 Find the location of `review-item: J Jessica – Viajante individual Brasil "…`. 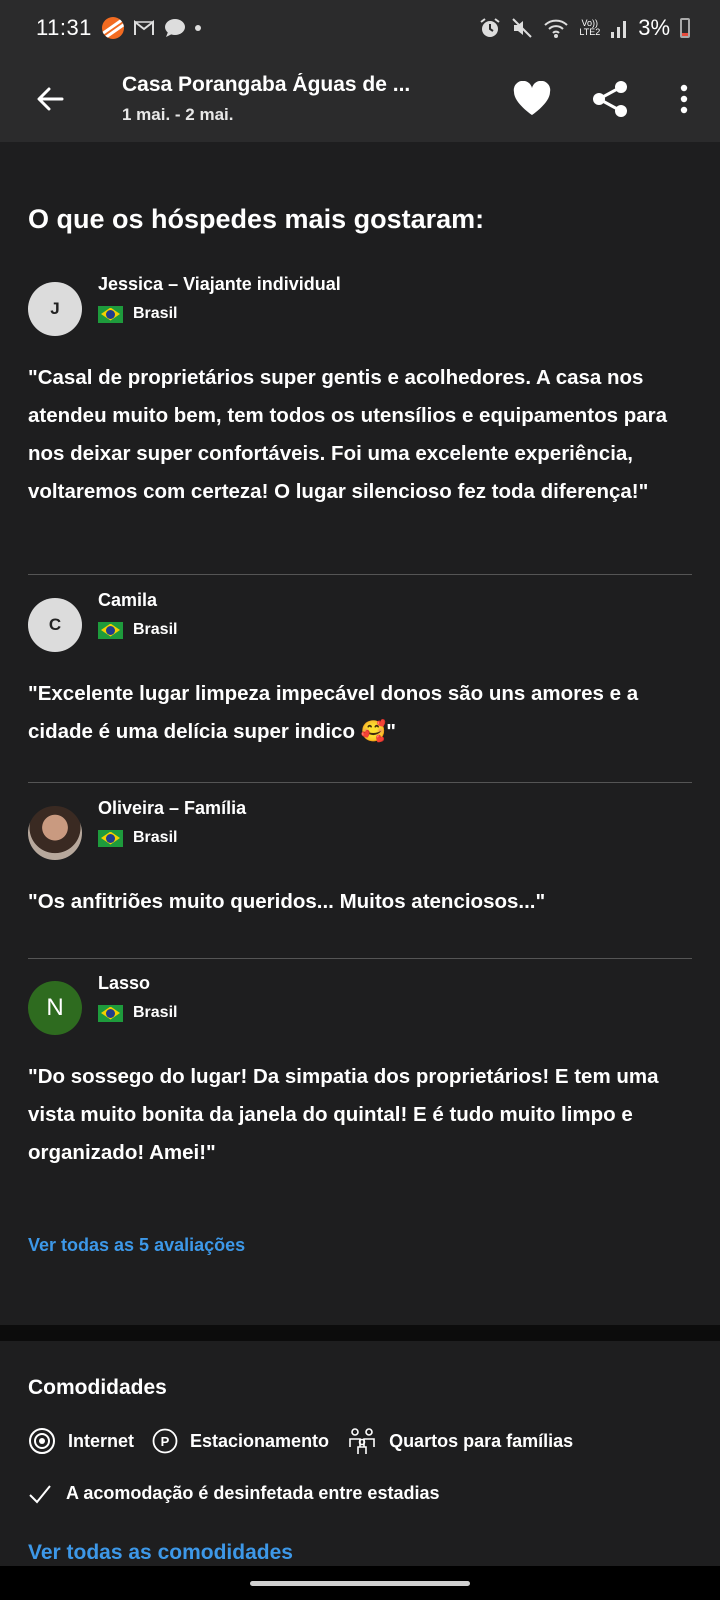

review-item: J Jessica – Viajante individual Brasil "… is located at coordinates (360, 392).